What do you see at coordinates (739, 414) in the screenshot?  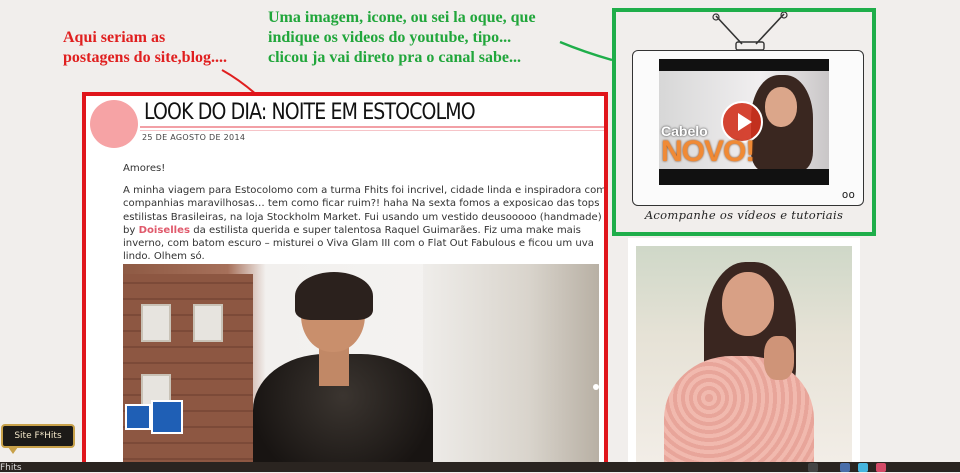 I see `sidebar-photo-dress` at bounding box center [739, 414].